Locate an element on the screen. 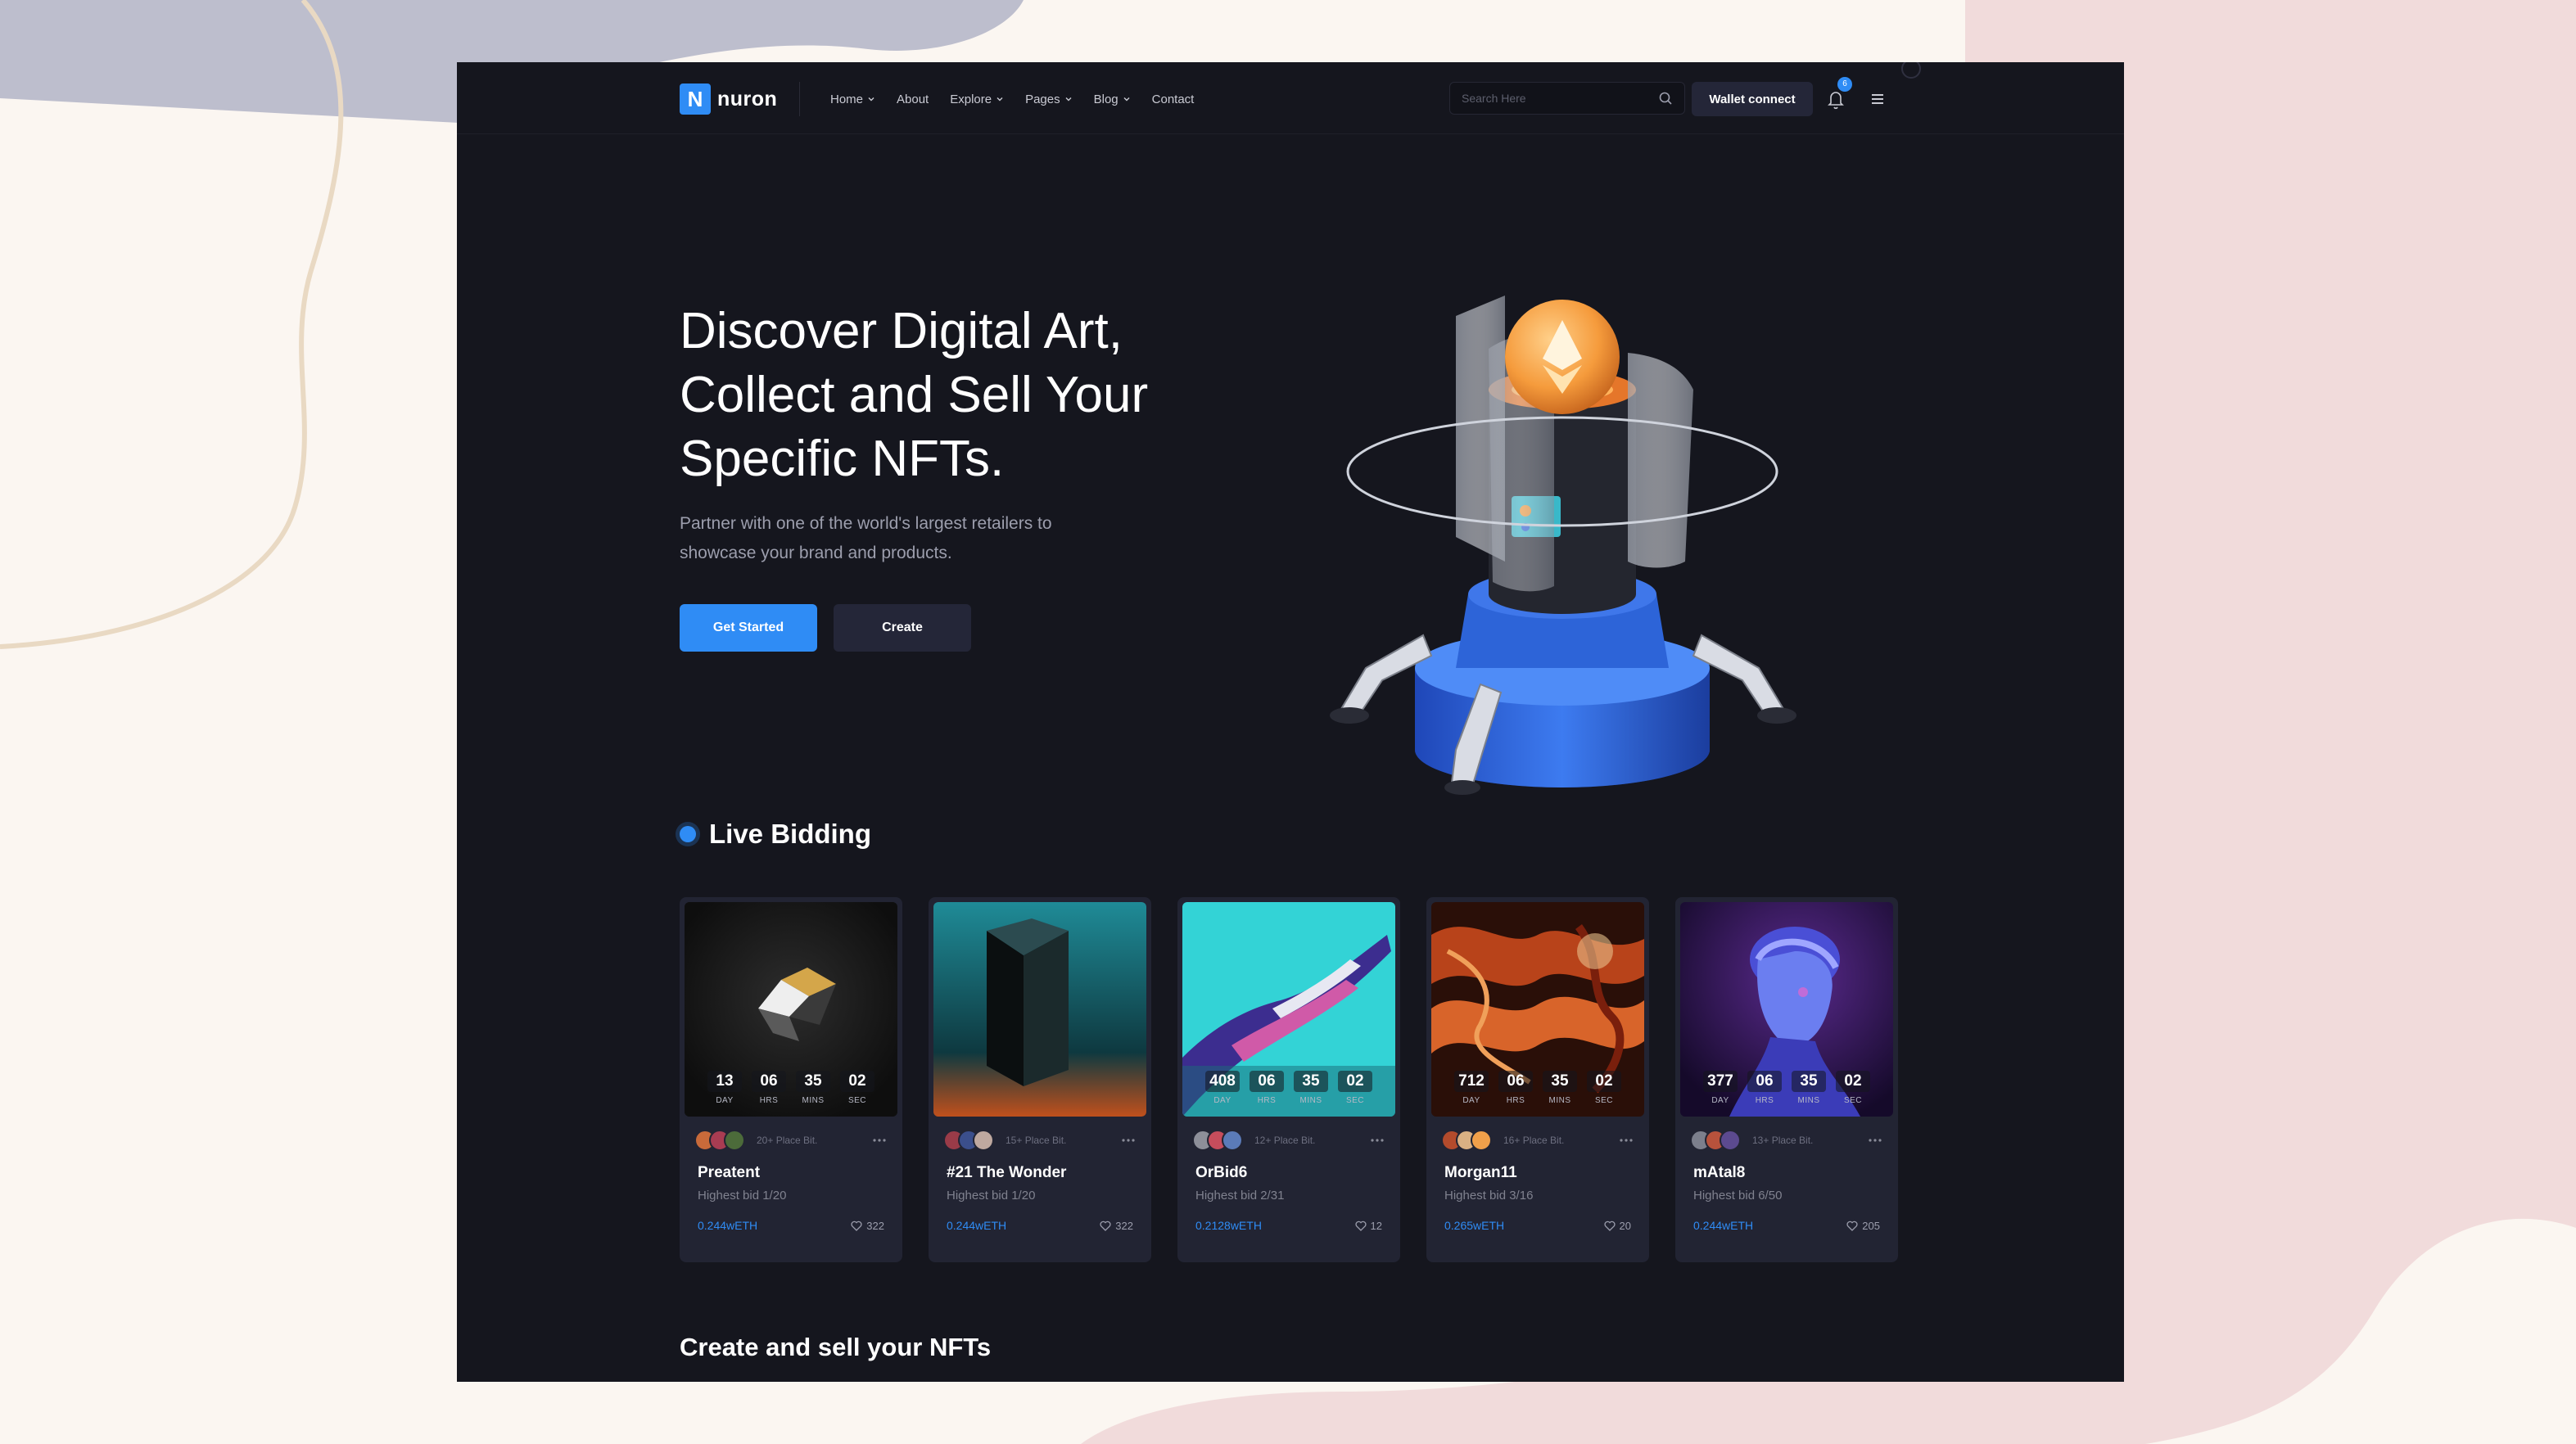 This screenshot has height=1444, width=2576. nft-image is located at coordinates (1039, 1009).